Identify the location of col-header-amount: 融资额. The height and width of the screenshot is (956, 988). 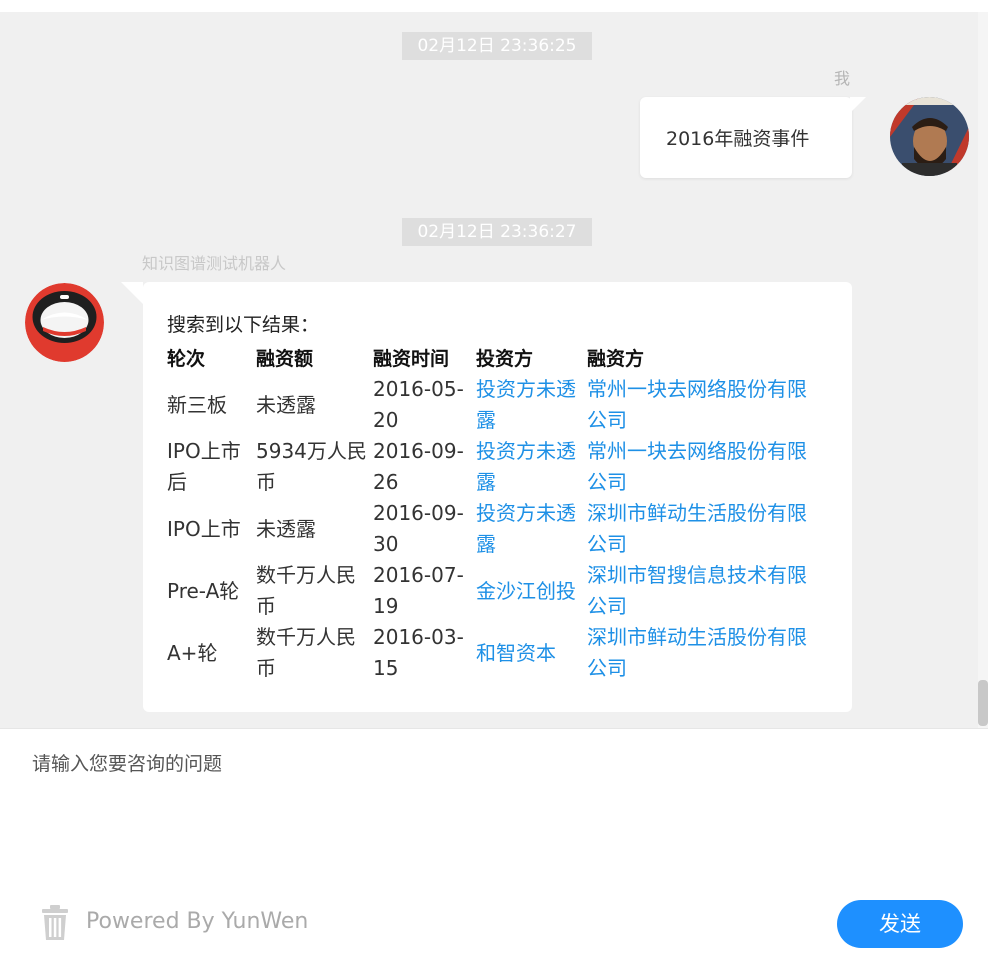
(285, 358).